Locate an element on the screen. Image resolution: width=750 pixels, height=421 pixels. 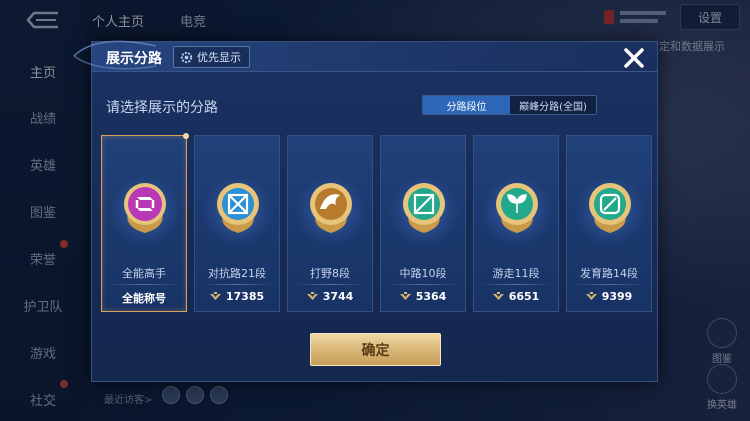
lane-card-farm: 发育路14段 9399 is located at coordinates (609, 223).